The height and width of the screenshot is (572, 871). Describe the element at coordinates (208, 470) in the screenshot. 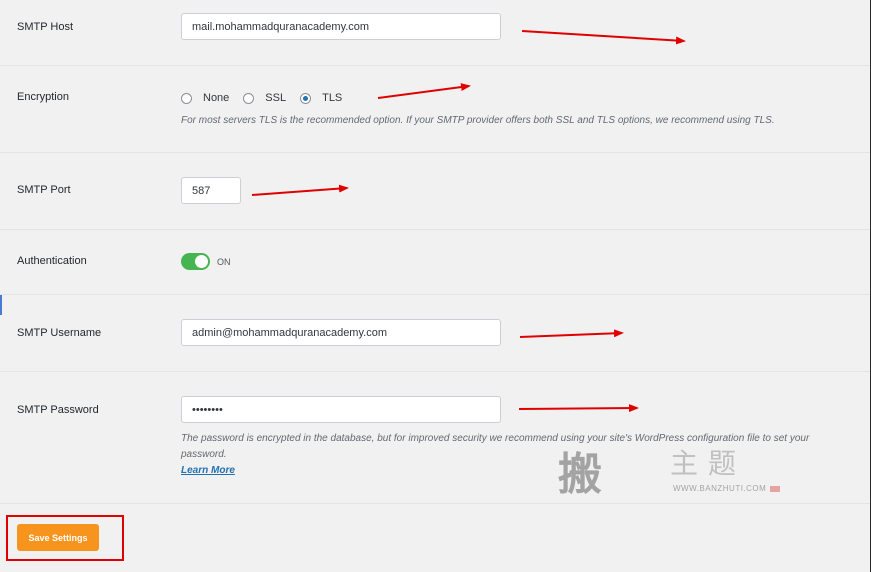

I see `learn-more-link: Learn More` at that location.